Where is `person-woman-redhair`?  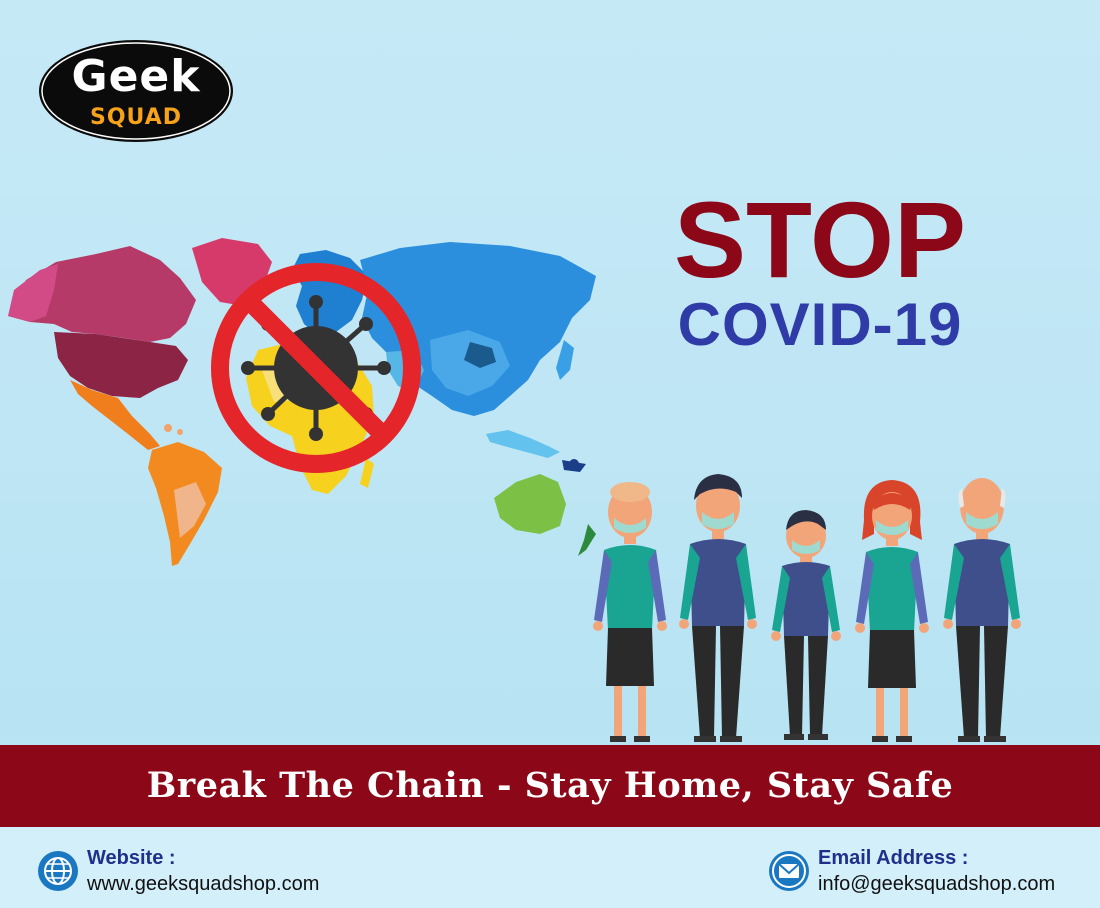 person-woman-redhair is located at coordinates (892, 611).